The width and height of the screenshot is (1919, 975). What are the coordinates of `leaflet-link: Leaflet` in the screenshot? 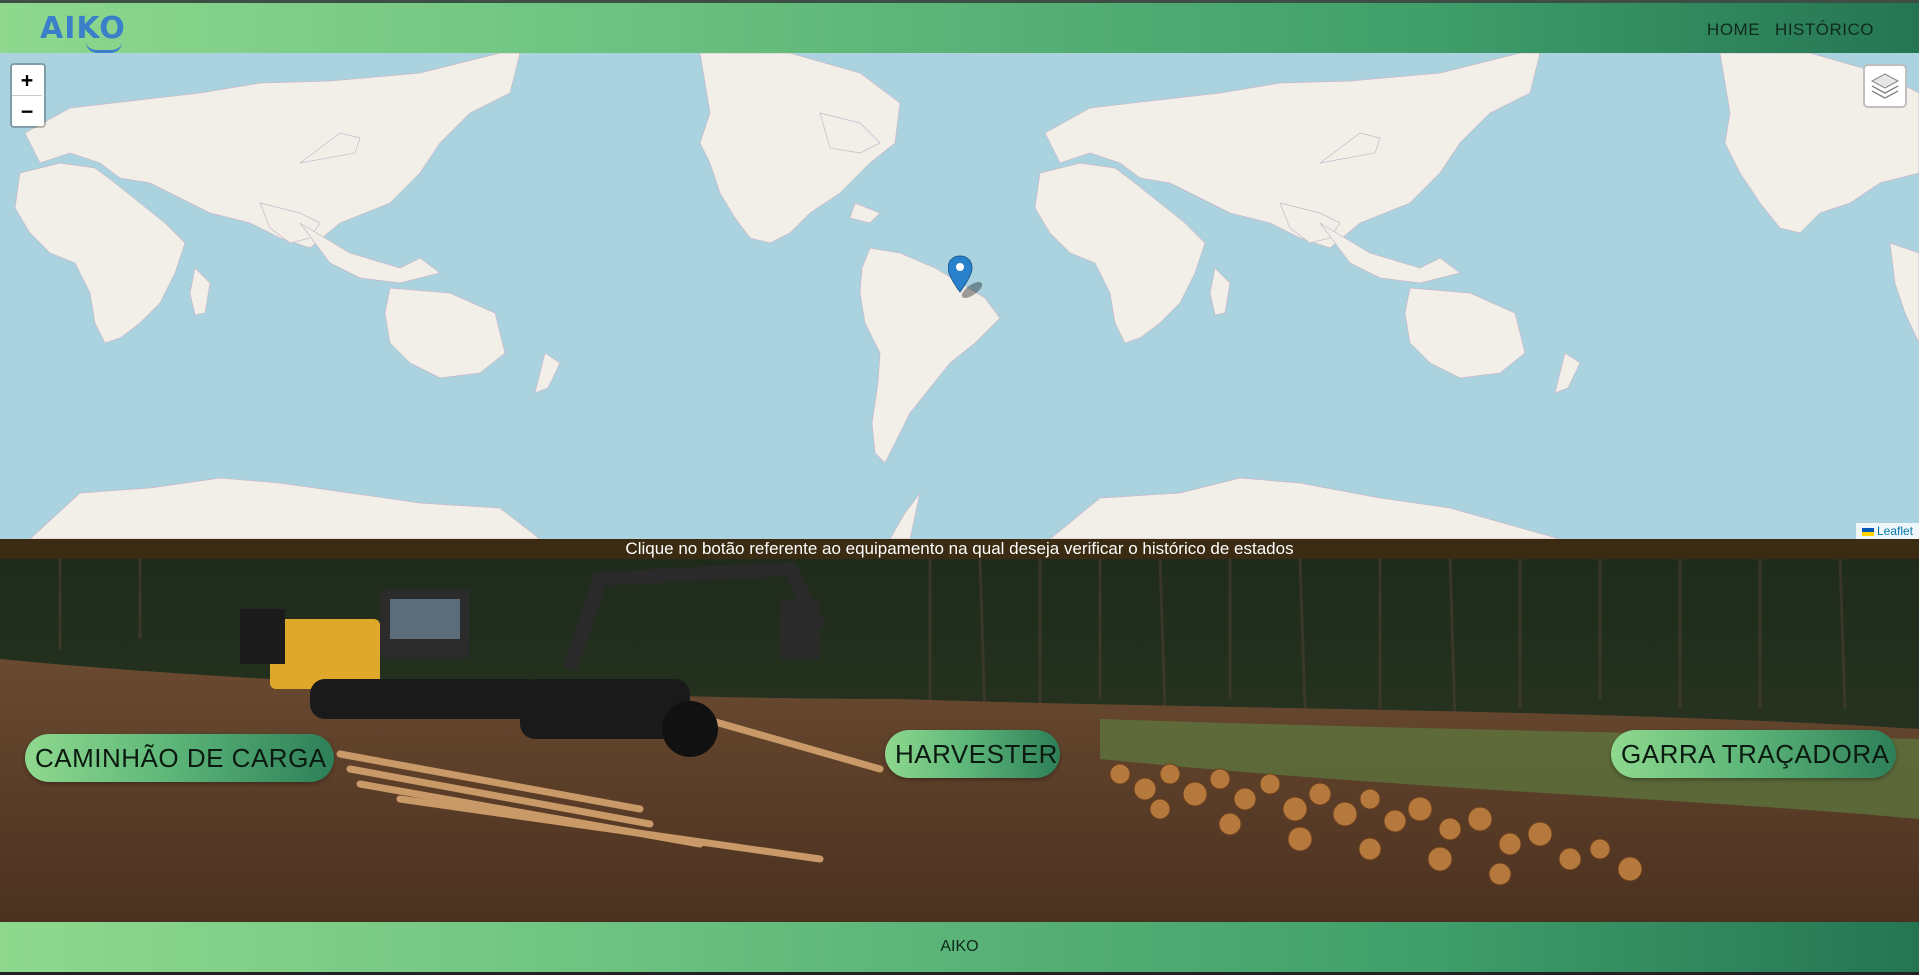 It's located at (1895, 531).